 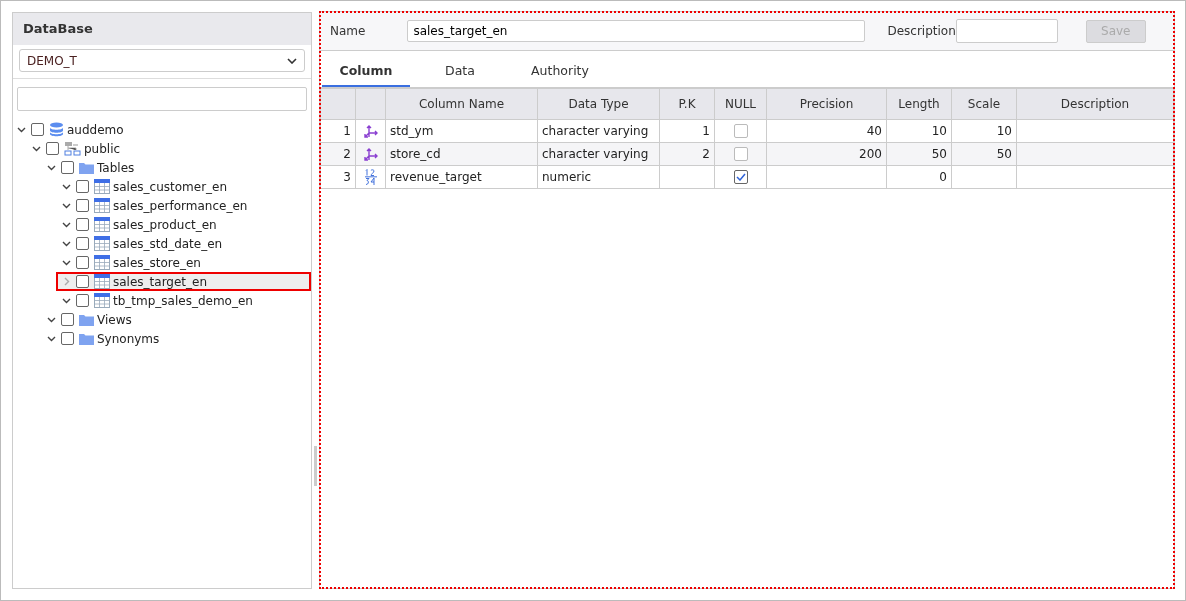 I want to click on tree-item: sales_store_en, so click(x=133, y=262).